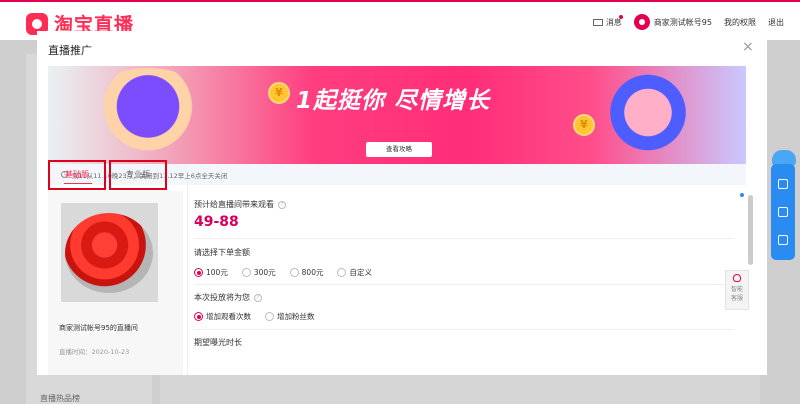 This screenshot has height=404, width=800. I want to click on live-room-card: 商家测试帐号95的直播间 直播时间：2020-10-23, so click(115, 283).